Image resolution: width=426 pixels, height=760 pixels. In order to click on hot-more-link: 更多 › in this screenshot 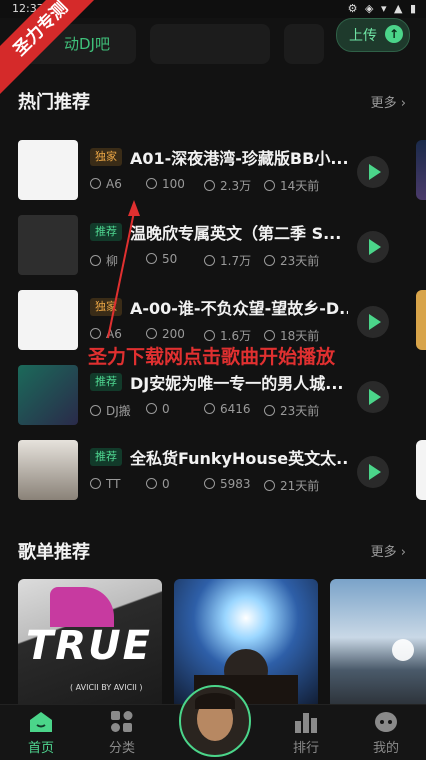, I will do `click(388, 101)`.